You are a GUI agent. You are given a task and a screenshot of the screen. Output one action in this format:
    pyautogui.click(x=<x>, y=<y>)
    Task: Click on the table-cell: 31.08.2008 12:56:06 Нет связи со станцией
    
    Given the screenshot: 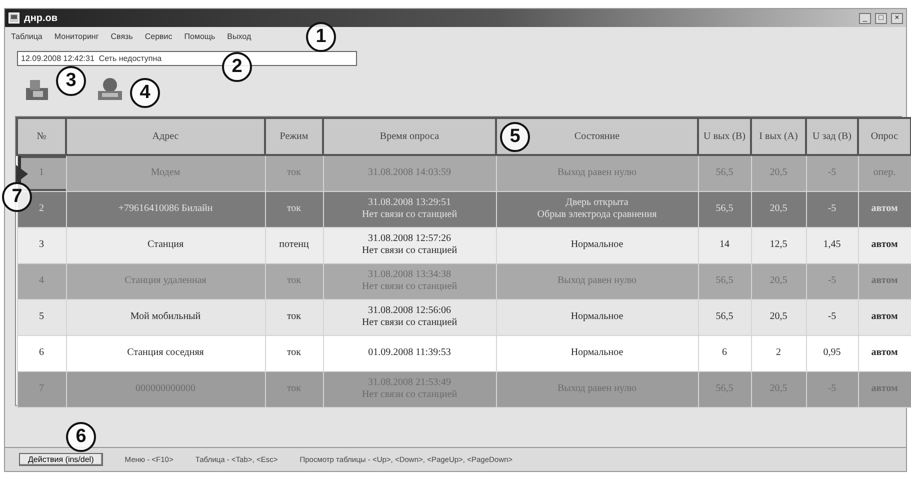 What is the action you would take?
    pyautogui.click(x=409, y=317)
    